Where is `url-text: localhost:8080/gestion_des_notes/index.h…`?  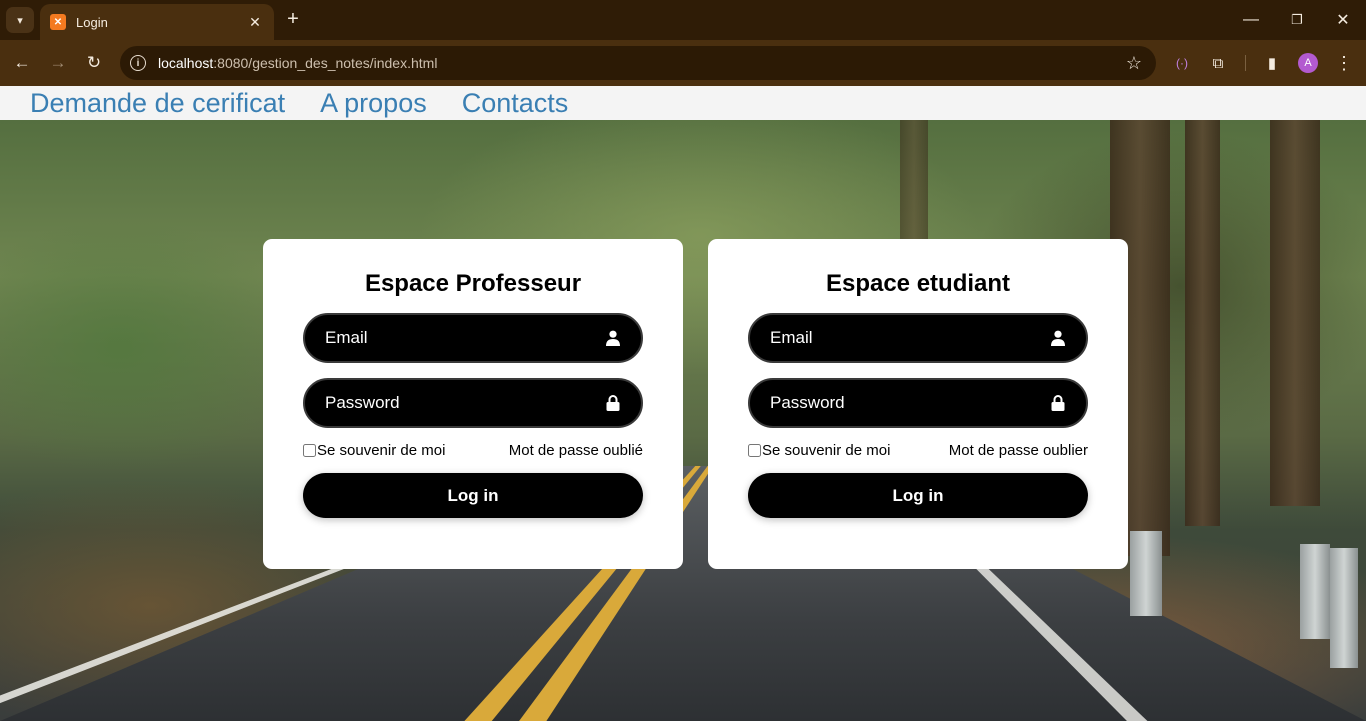
url-text: localhost:8080/gestion_des_notes/index.h… is located at coordinates (642, 63).